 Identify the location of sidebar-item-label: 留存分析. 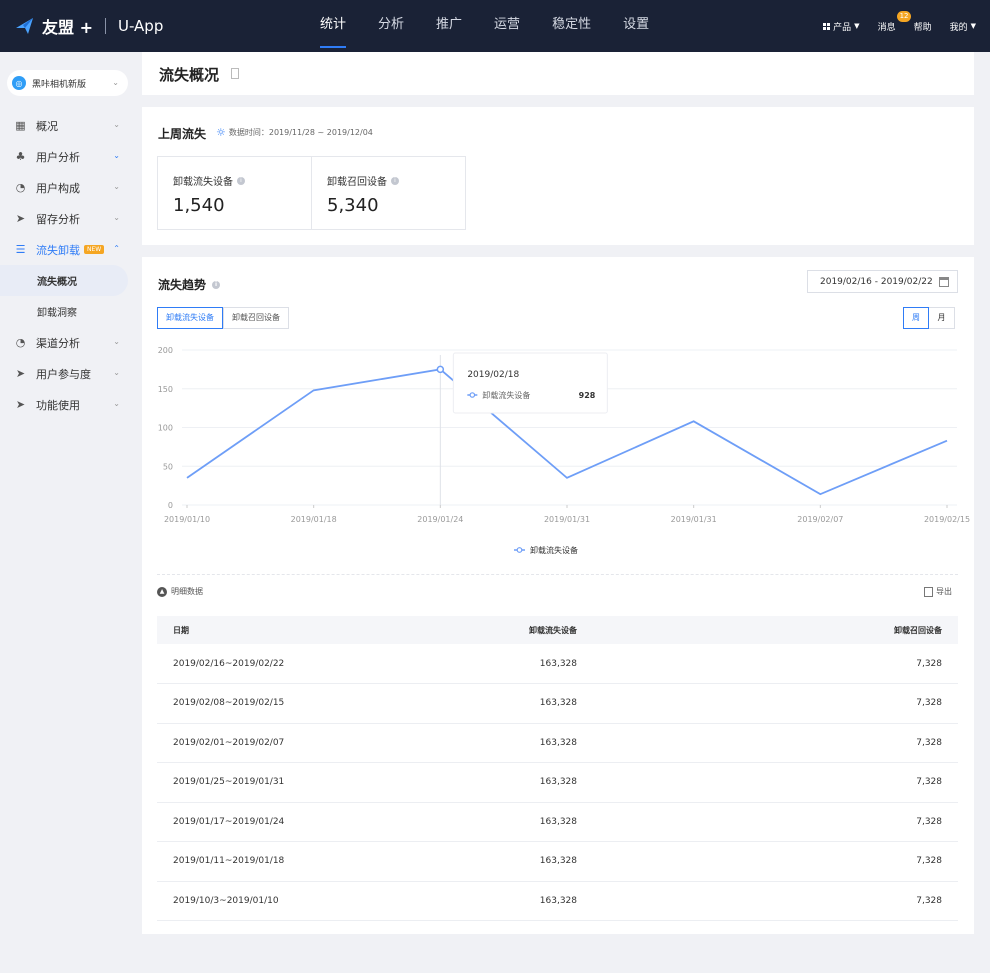
(58, 219).